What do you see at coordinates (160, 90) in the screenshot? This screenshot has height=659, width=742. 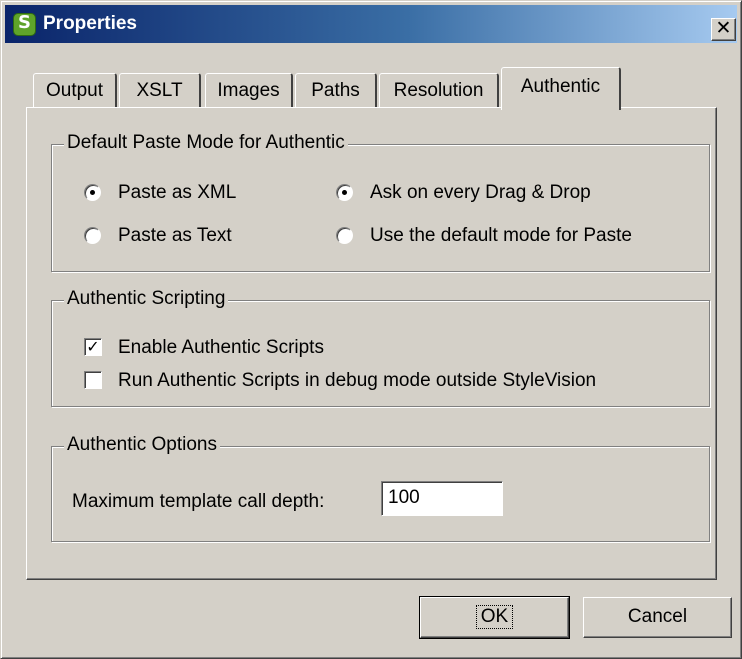 I see `tab-xslt: XSLT` at bounding box center [160, 90].